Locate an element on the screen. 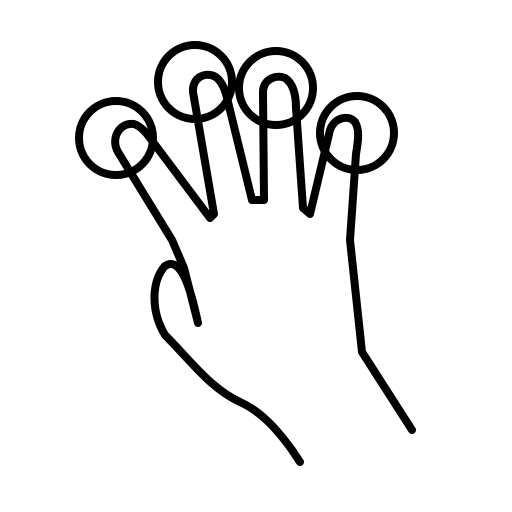 Image resolution: width=512 pixels, height=512 pixels. touch-circle-ring is located at coordinates (276, 88).